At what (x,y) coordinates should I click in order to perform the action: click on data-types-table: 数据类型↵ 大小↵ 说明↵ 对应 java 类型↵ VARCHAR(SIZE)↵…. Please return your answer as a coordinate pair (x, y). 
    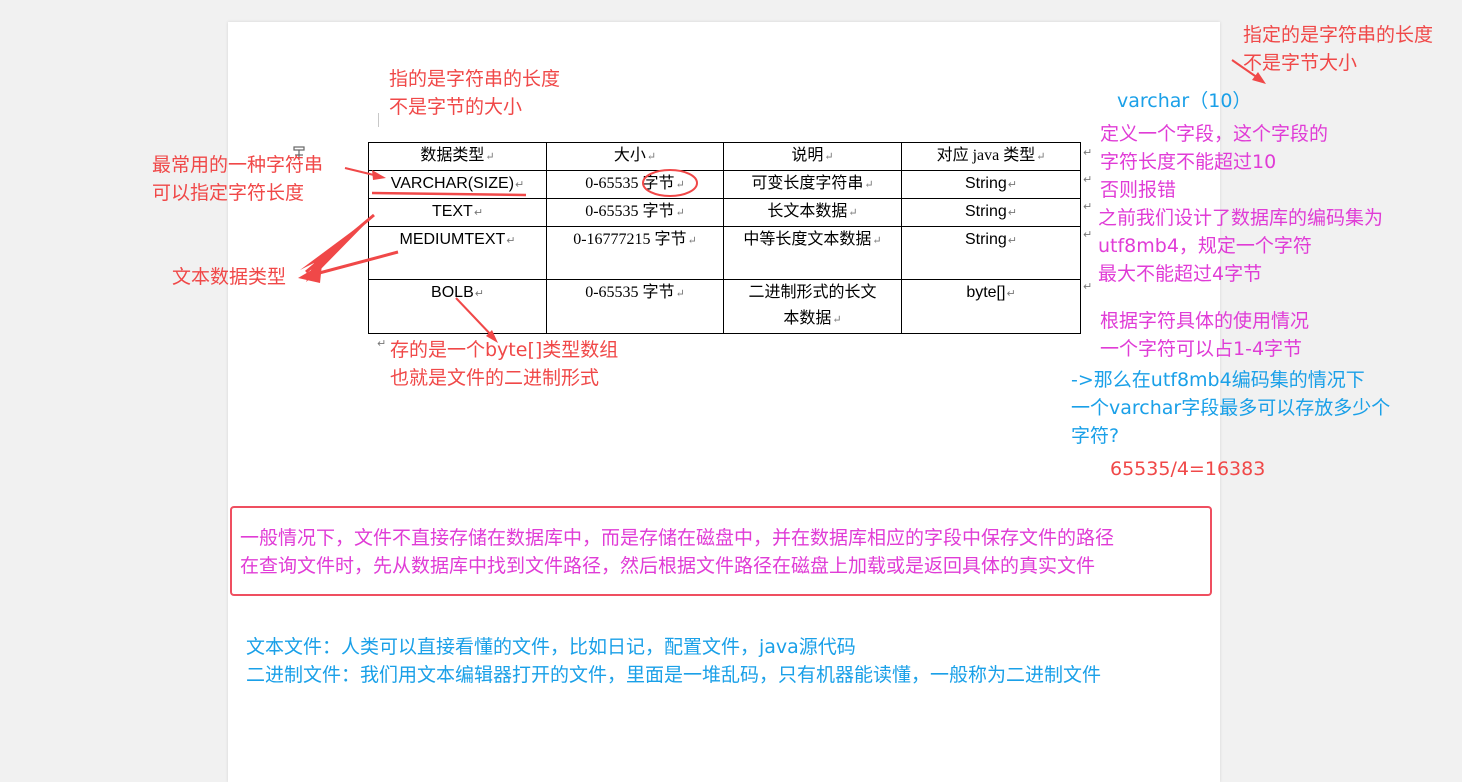
    Looking at the image, I should click on (724, 238).